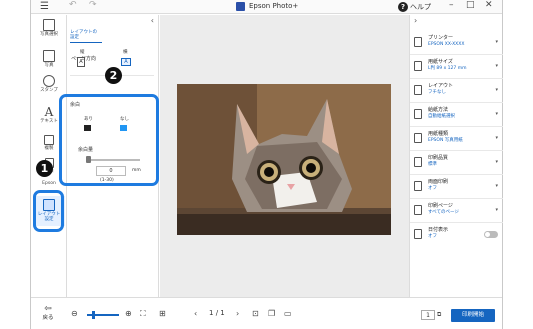  I want to click on setting-title: プリンター, so click(441, 38).